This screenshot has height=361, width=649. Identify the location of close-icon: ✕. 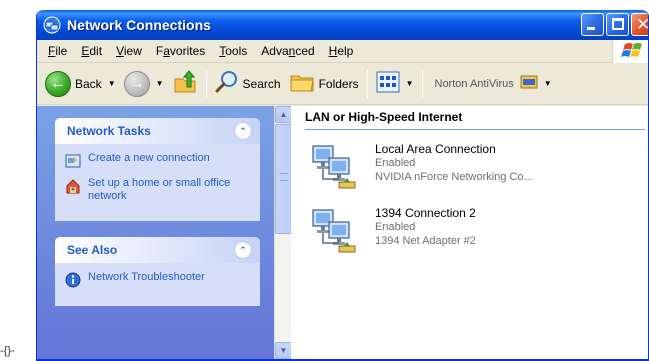
(642, 24).